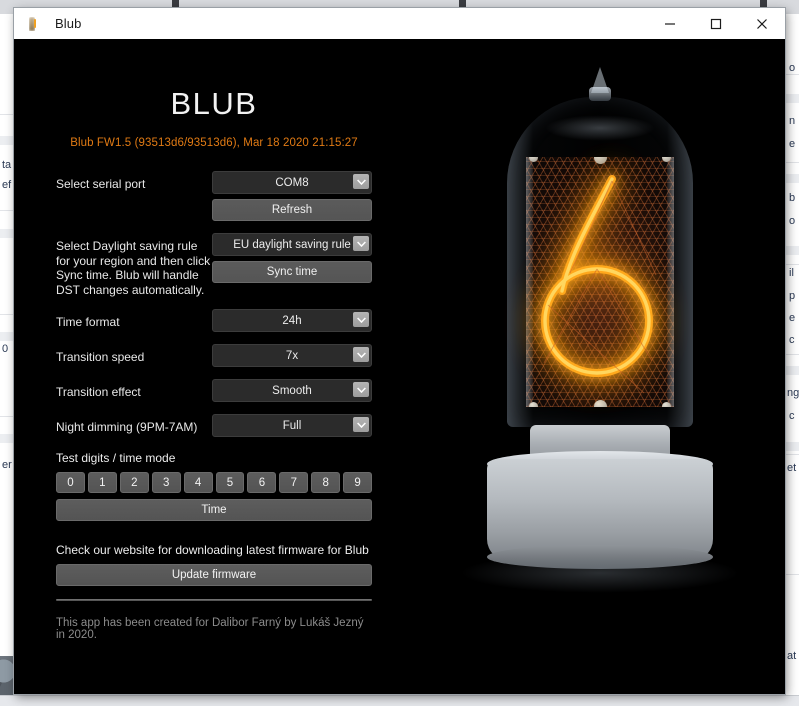 The image size is (799, 706). I want to click on test-digit-button: 2, so click(134, 482).